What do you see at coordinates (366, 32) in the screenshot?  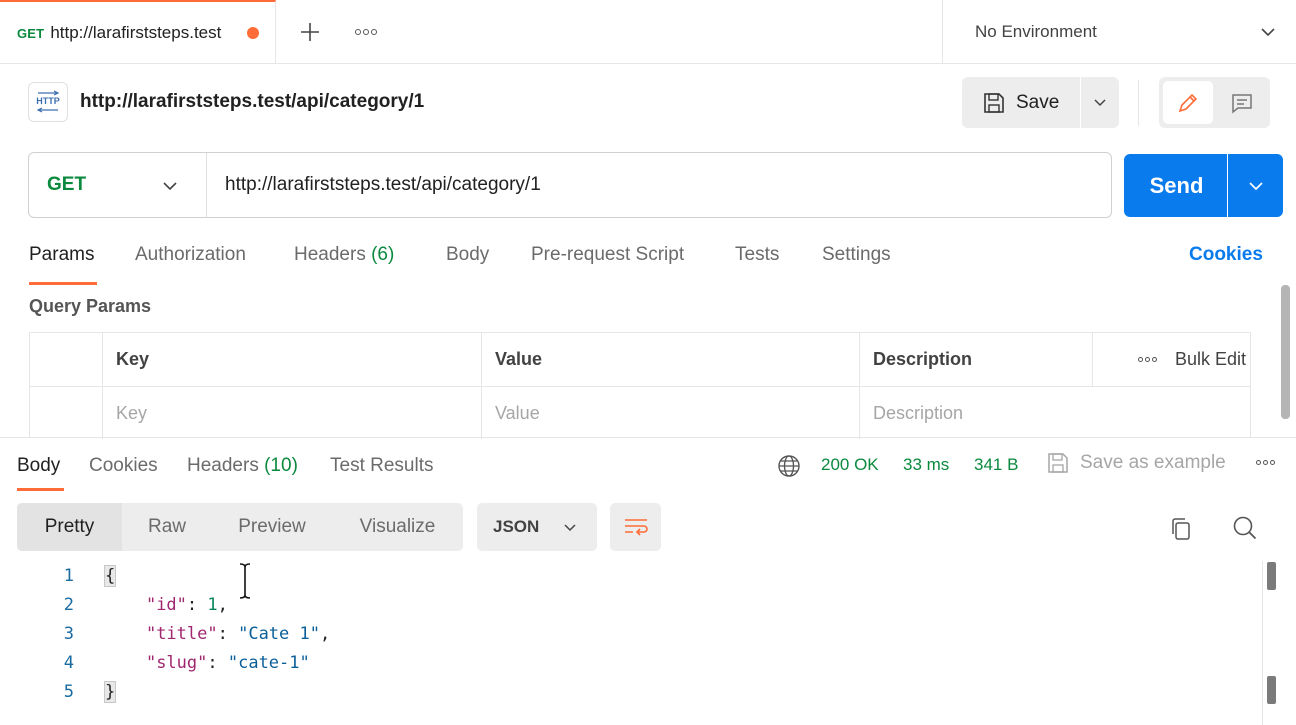 I see `more-tabs-icon` at bounding box center [366, 32].